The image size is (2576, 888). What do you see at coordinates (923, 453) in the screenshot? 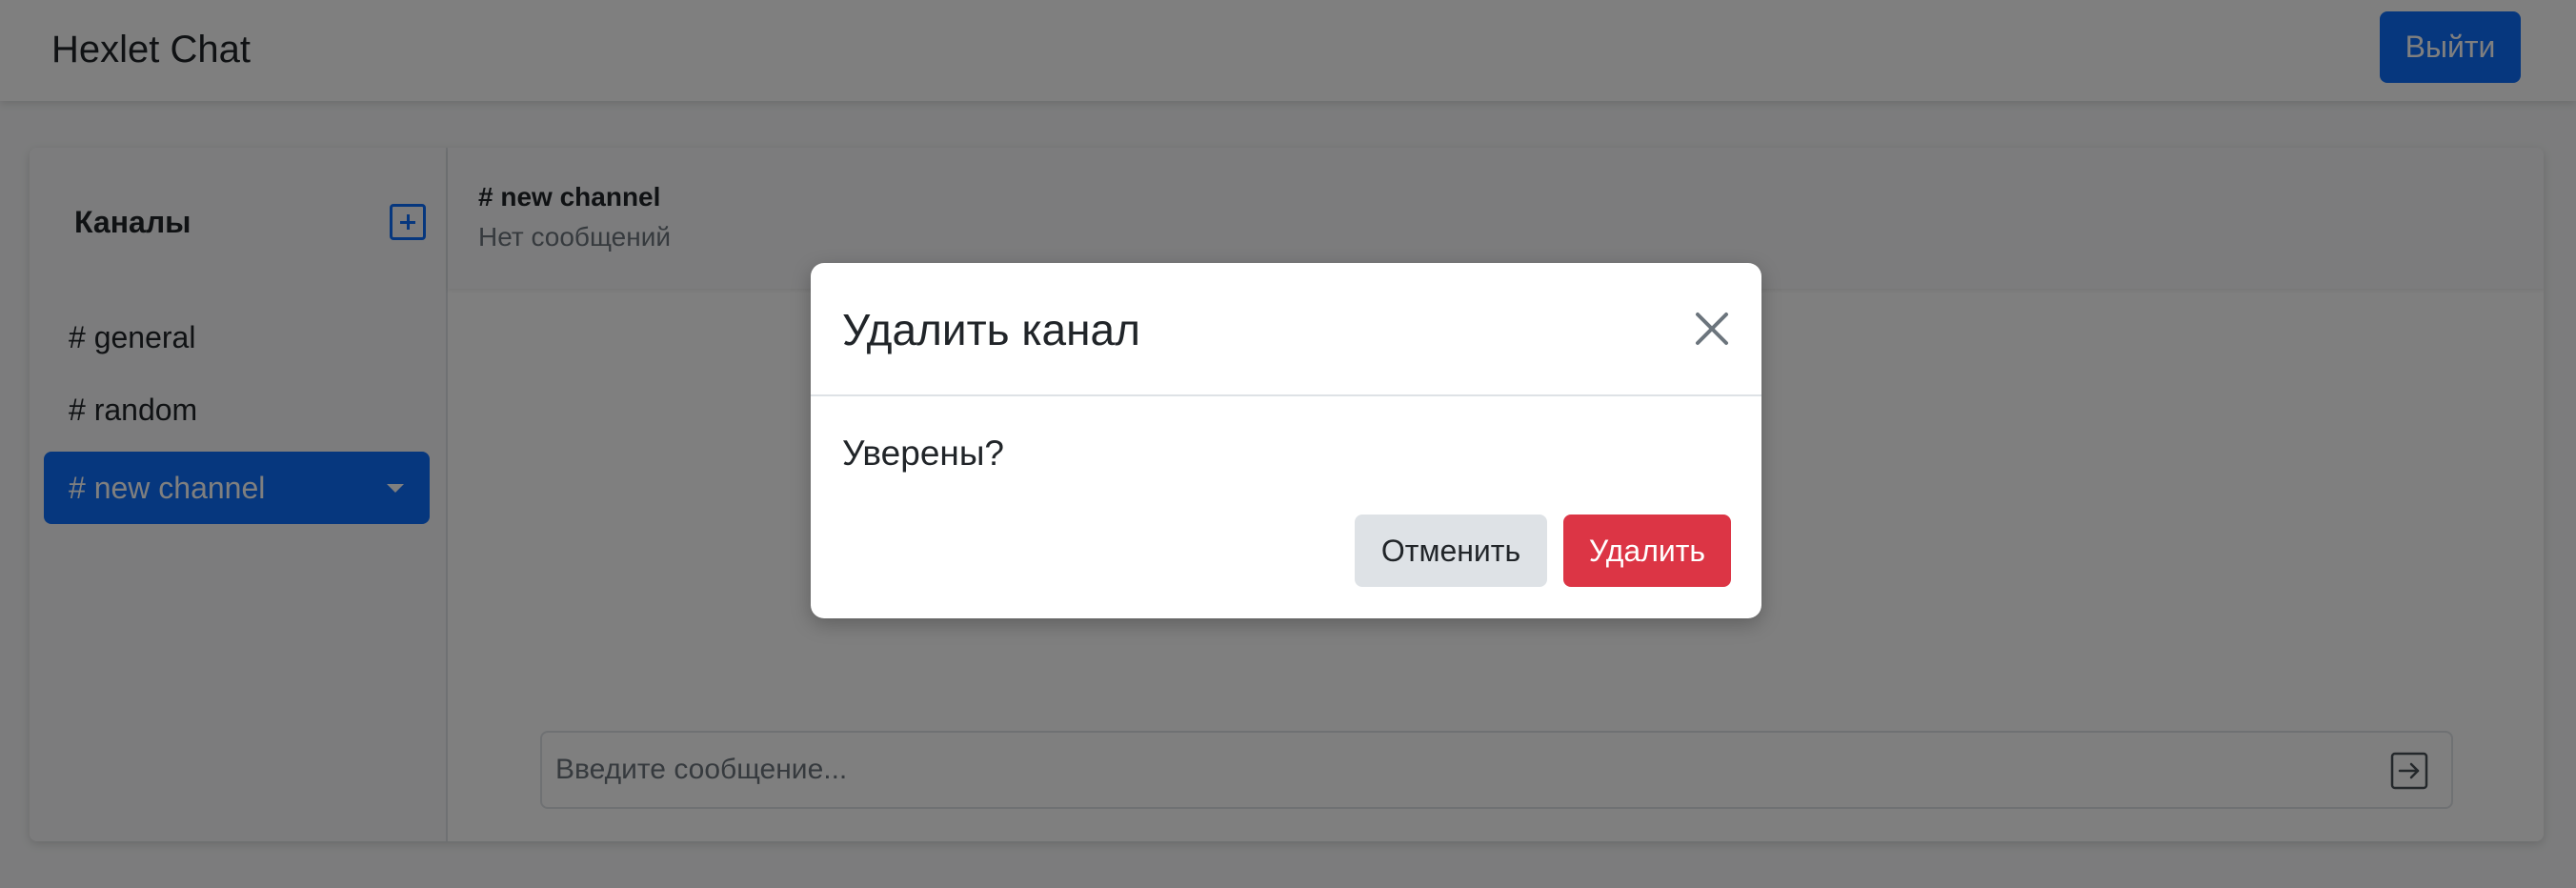
I see `modal-body-text: Уверены?` at bounding box center [923, 453].